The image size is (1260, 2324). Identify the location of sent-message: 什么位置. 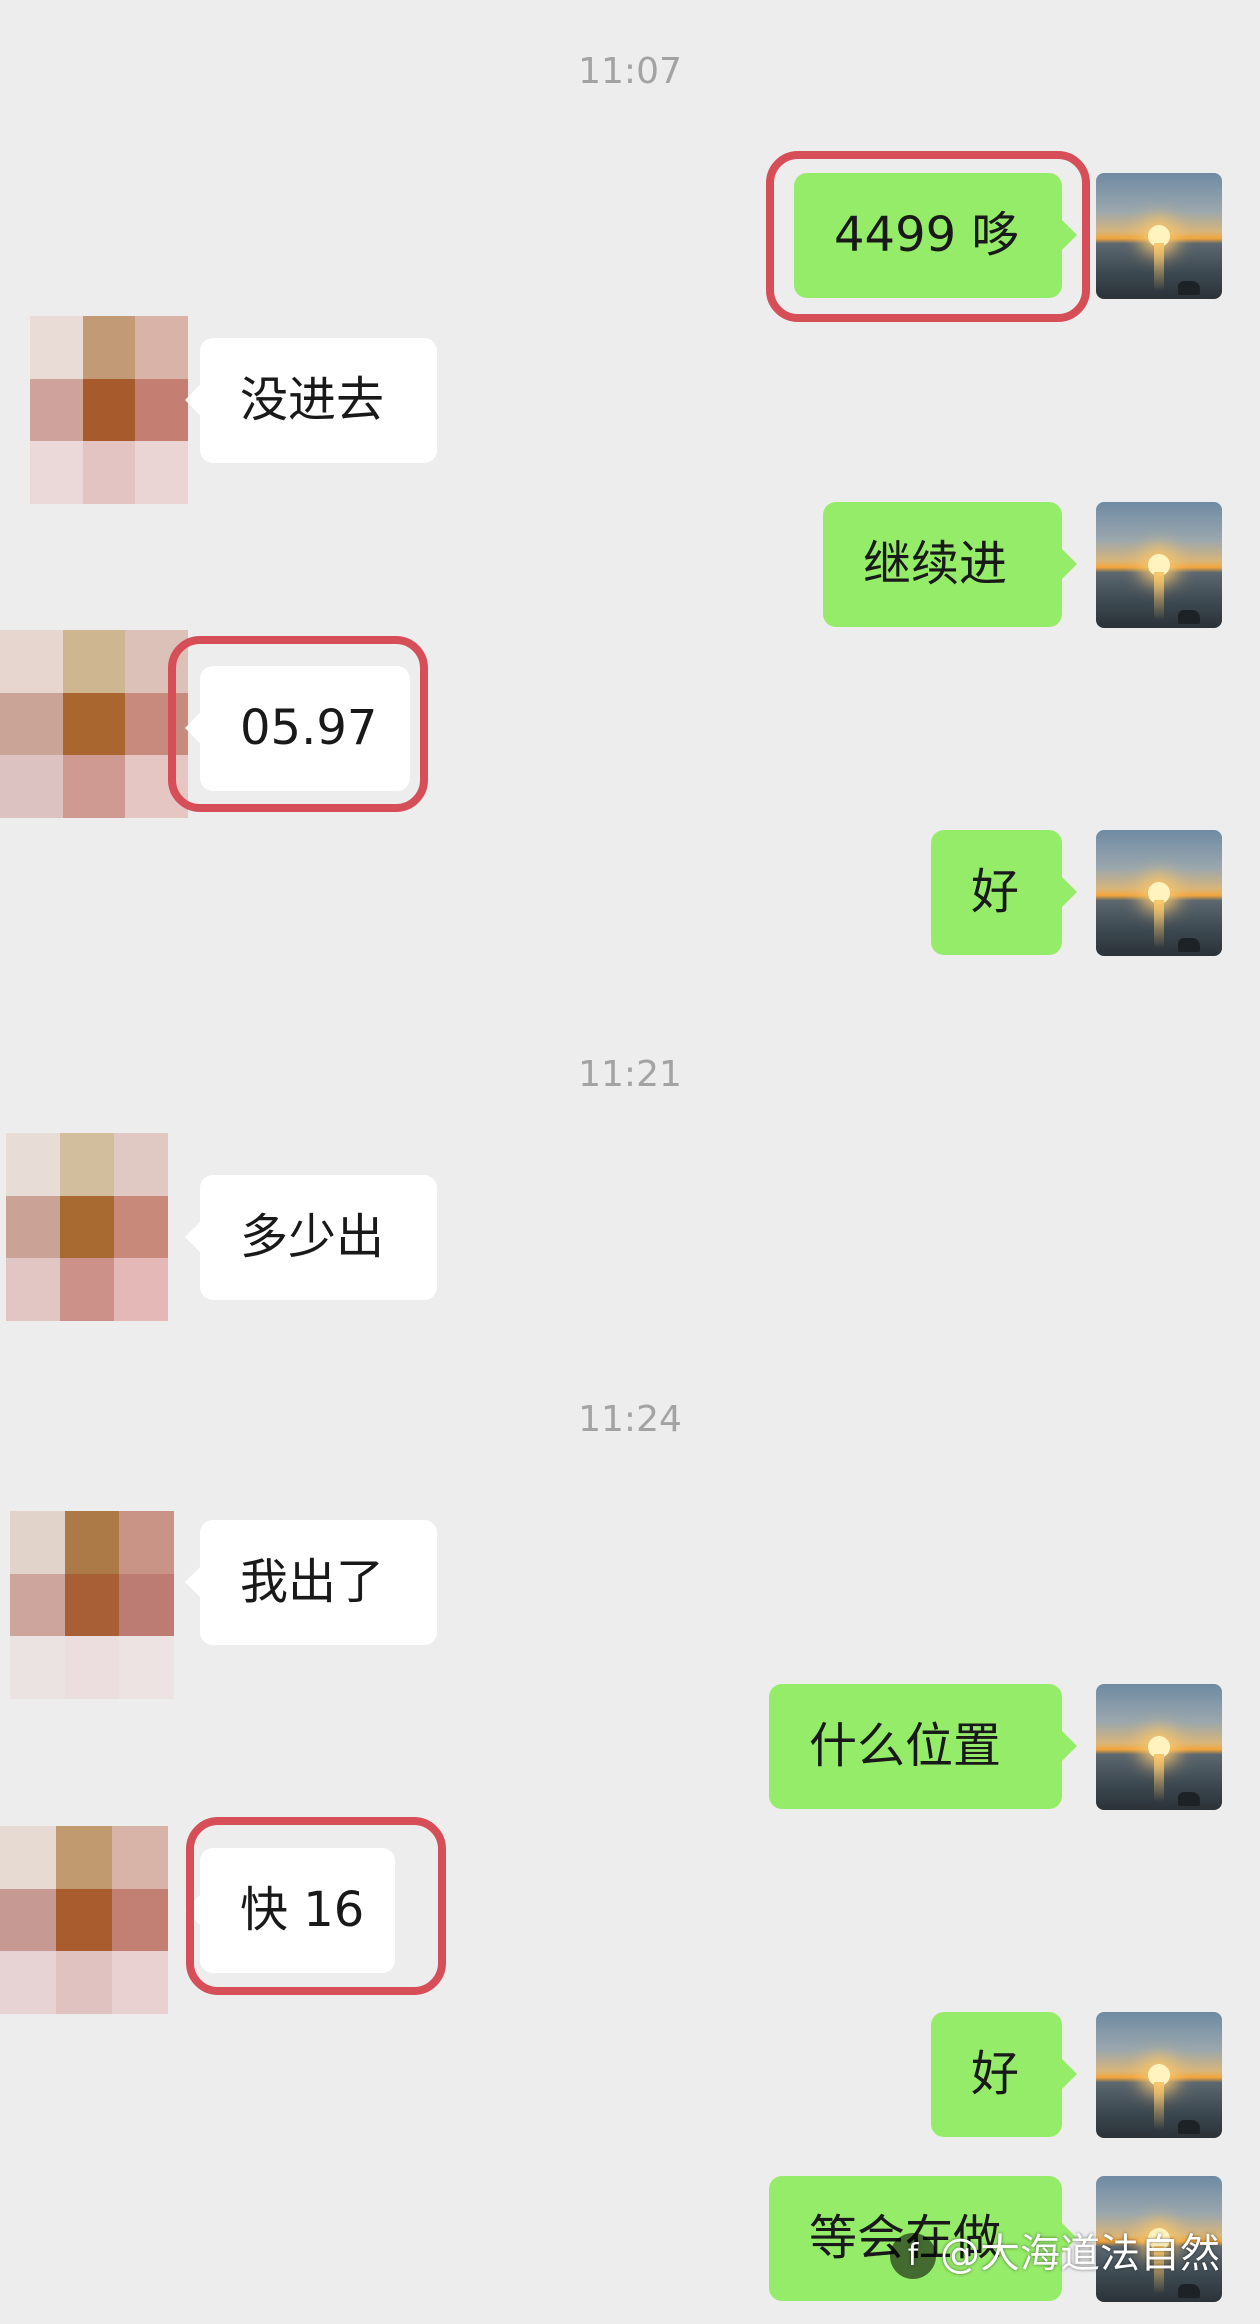
(923, 1746).